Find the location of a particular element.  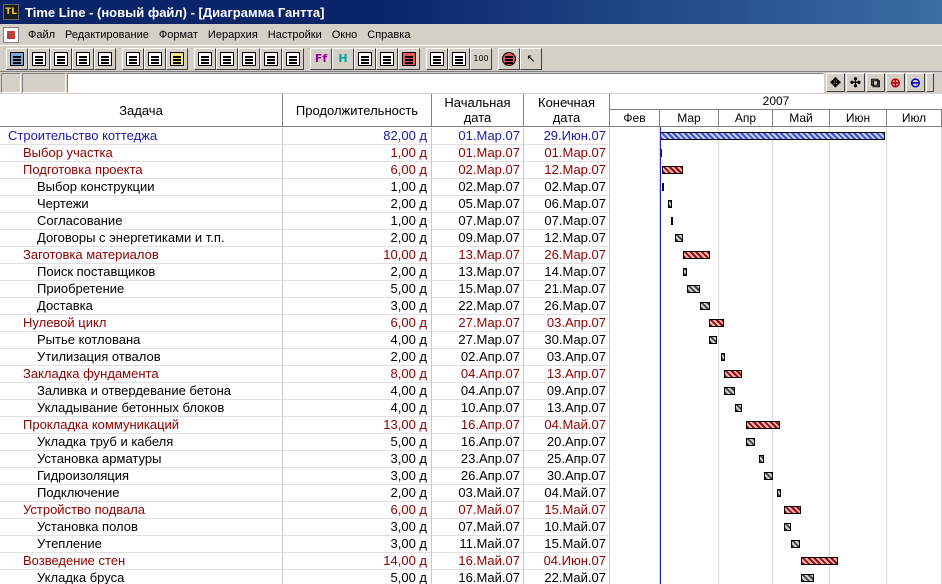

menu-hierarchy: Иерархия is located at coordinates (233, 35).